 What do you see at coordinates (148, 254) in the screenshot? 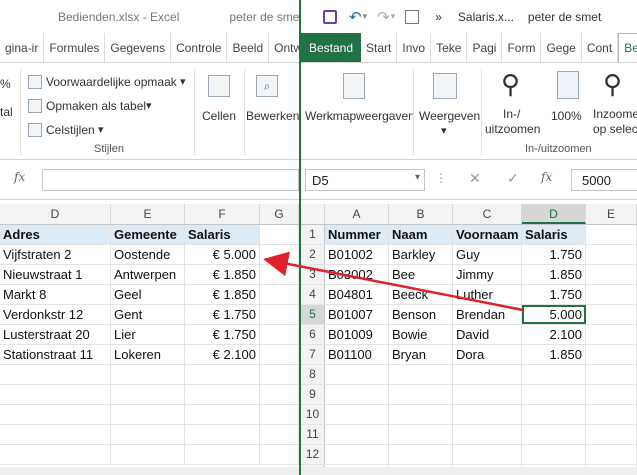
I see `cell: Oostende` at bounding box center [148, 254].